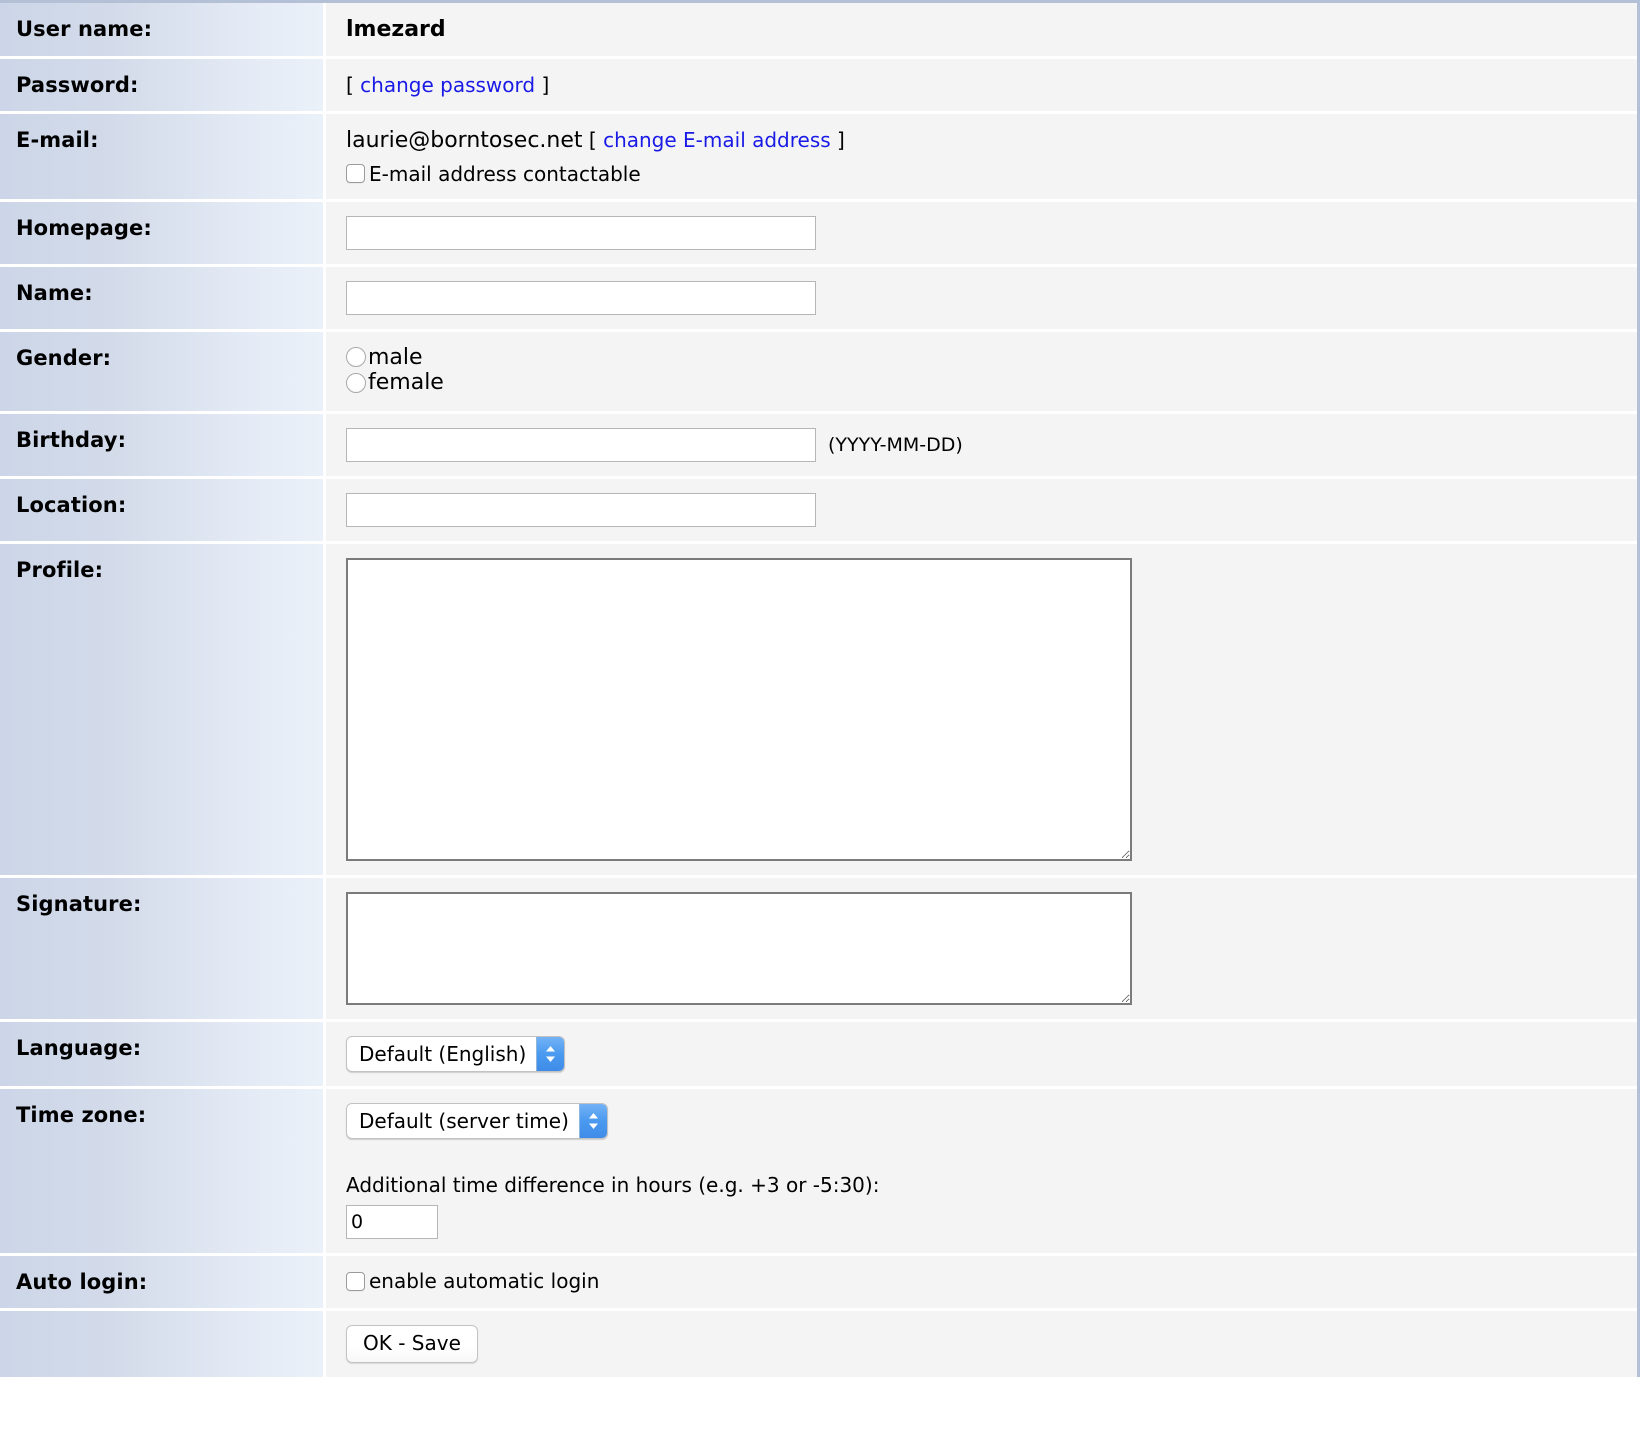  I want to click on autologin-label: enable automatic login, so click(484, 1281).